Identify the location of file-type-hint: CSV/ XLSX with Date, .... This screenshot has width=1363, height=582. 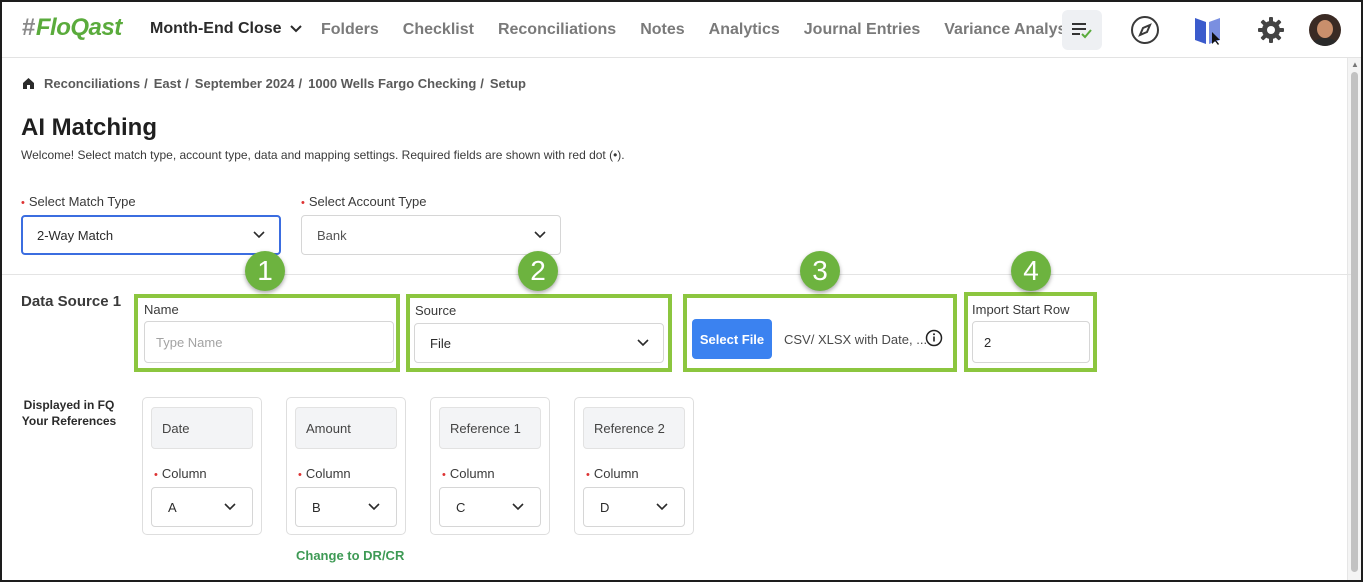
(856, 339).